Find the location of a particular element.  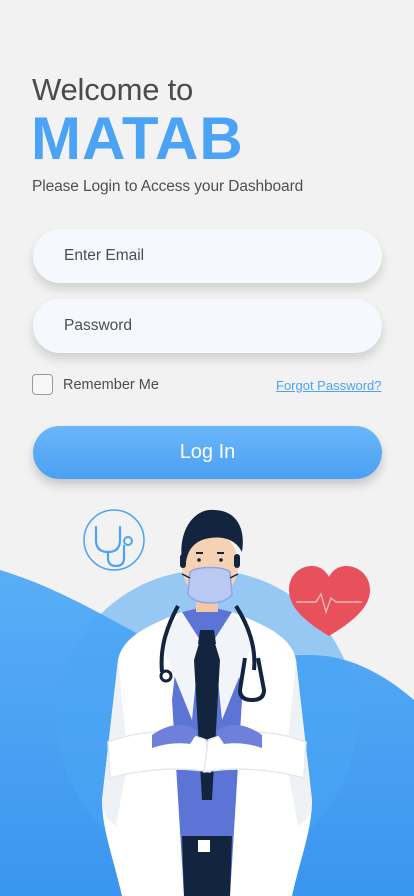

password-field is located at coordinates (207, 326).